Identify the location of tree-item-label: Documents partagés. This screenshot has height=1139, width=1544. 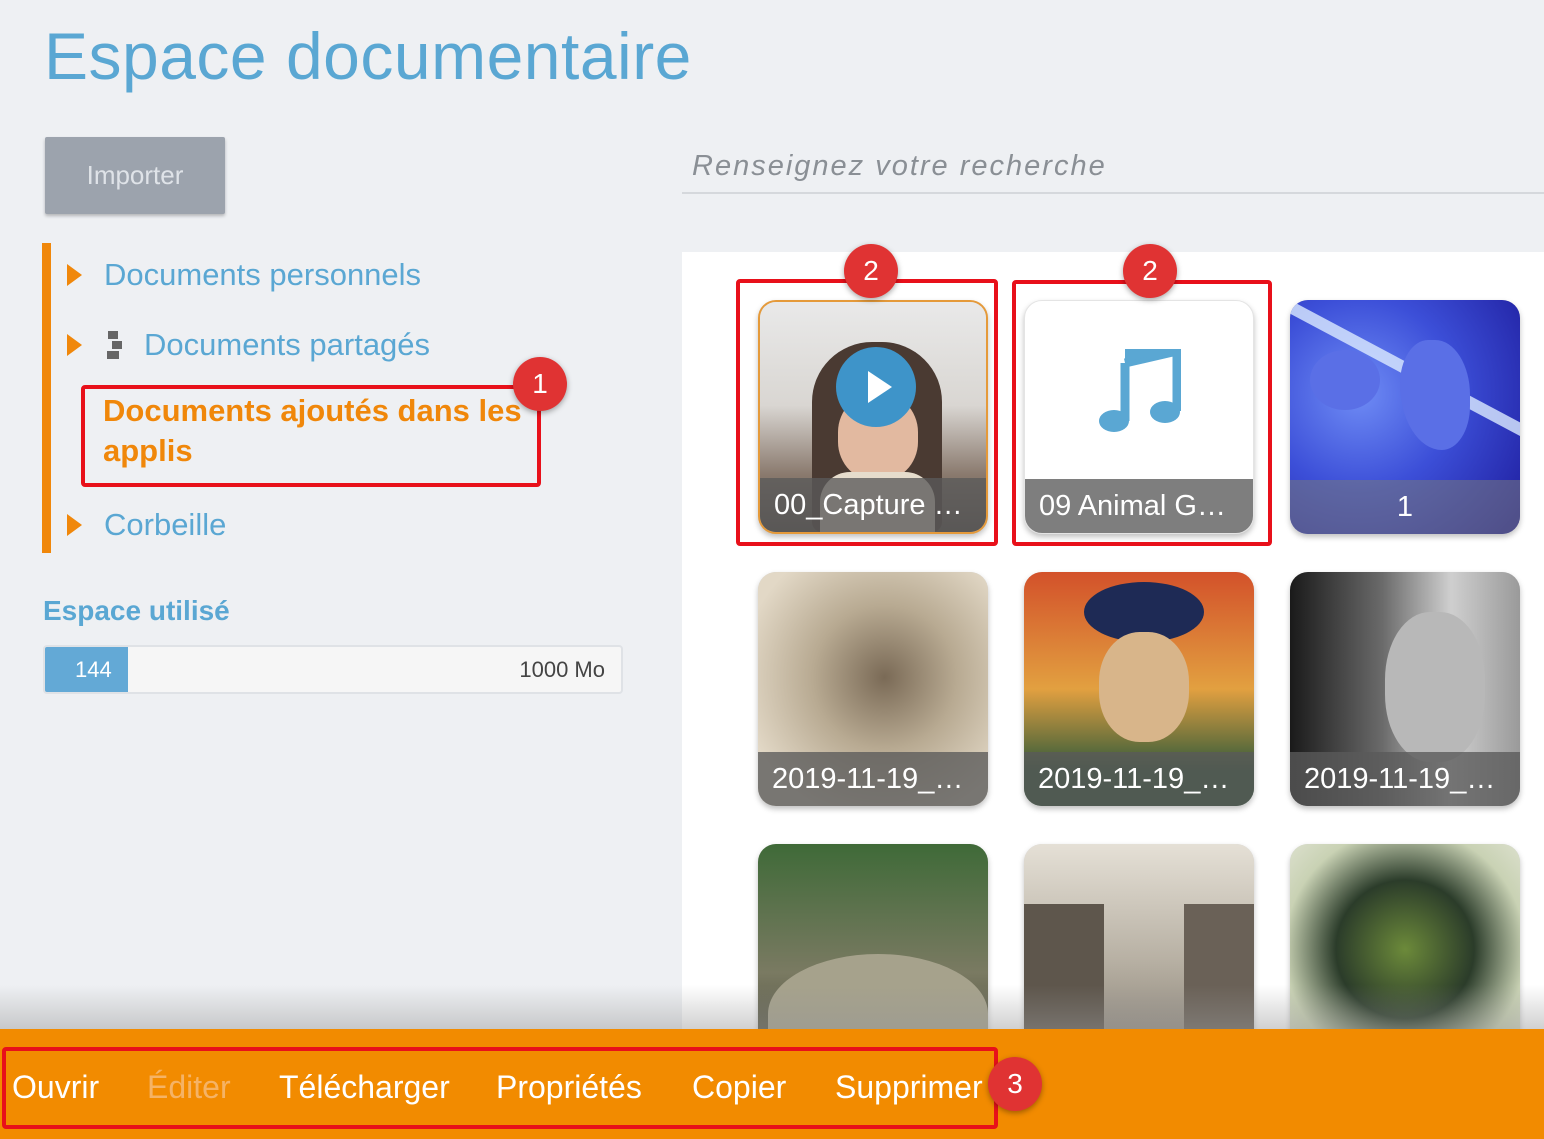
(287, 344).